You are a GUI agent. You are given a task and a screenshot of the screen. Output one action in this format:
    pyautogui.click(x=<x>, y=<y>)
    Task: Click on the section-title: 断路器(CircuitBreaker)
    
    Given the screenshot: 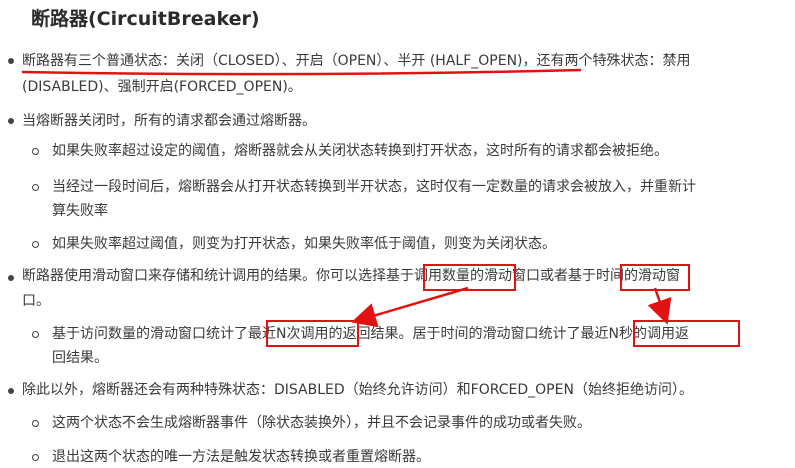 What is the action you would take?
    pyautogui.click(x=145, y=19)
    